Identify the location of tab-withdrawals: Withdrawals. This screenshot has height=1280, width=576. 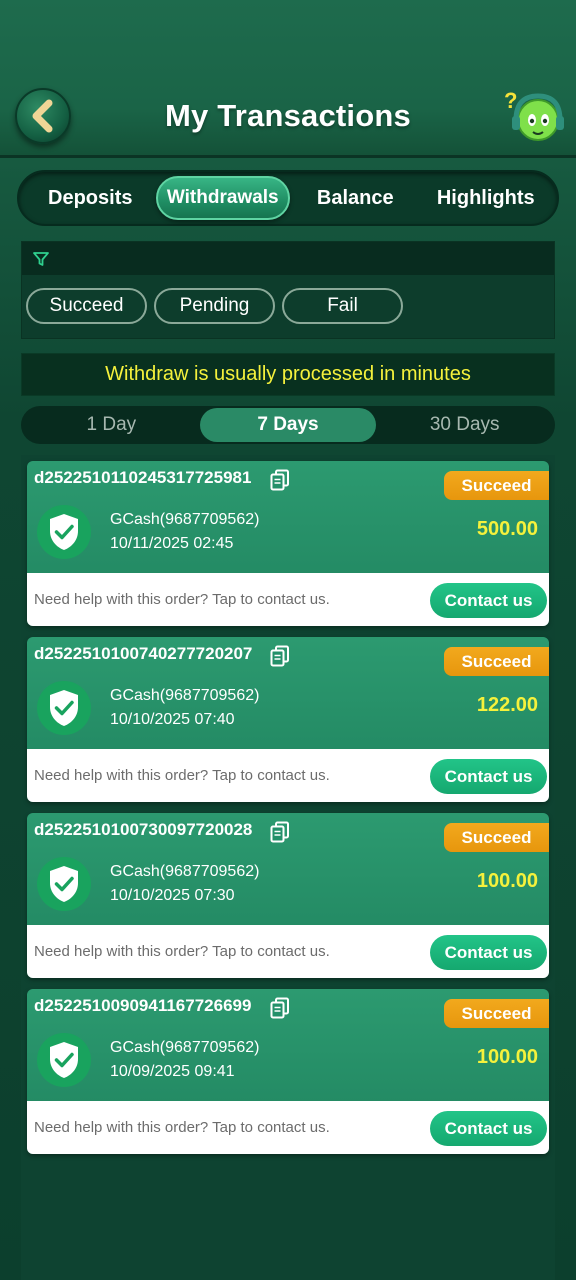
(222, 198).